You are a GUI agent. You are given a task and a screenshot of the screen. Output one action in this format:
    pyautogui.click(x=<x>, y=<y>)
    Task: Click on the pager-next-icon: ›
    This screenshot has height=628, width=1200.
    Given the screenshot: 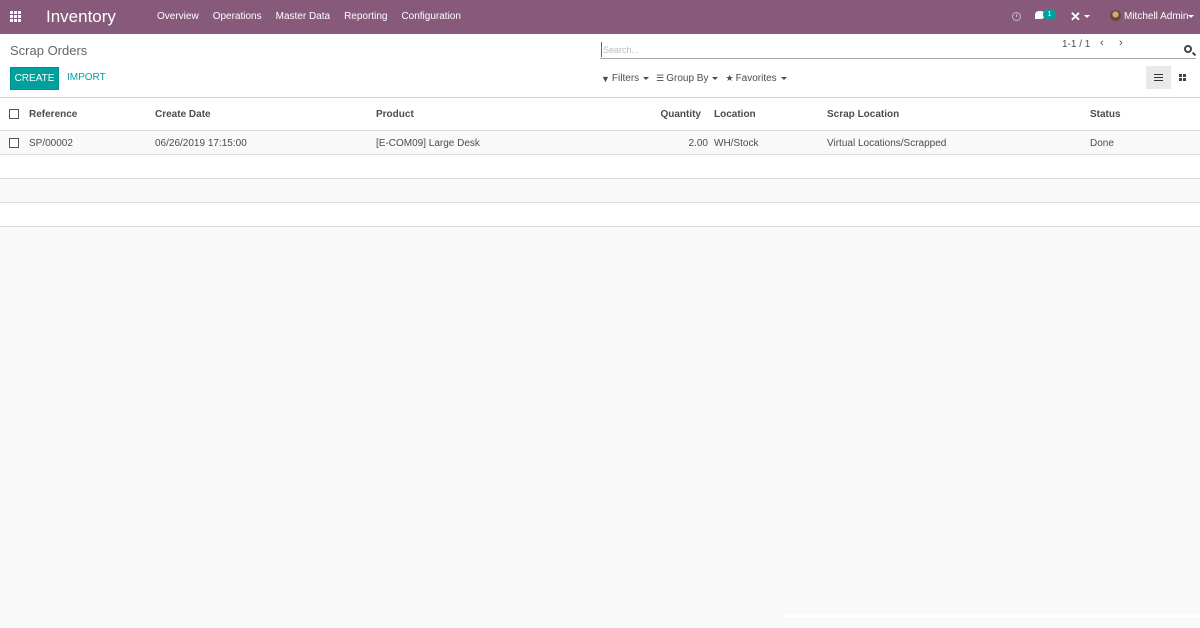 What is the action you would take?
    pyautogui.click(x=1121, y=43)
    